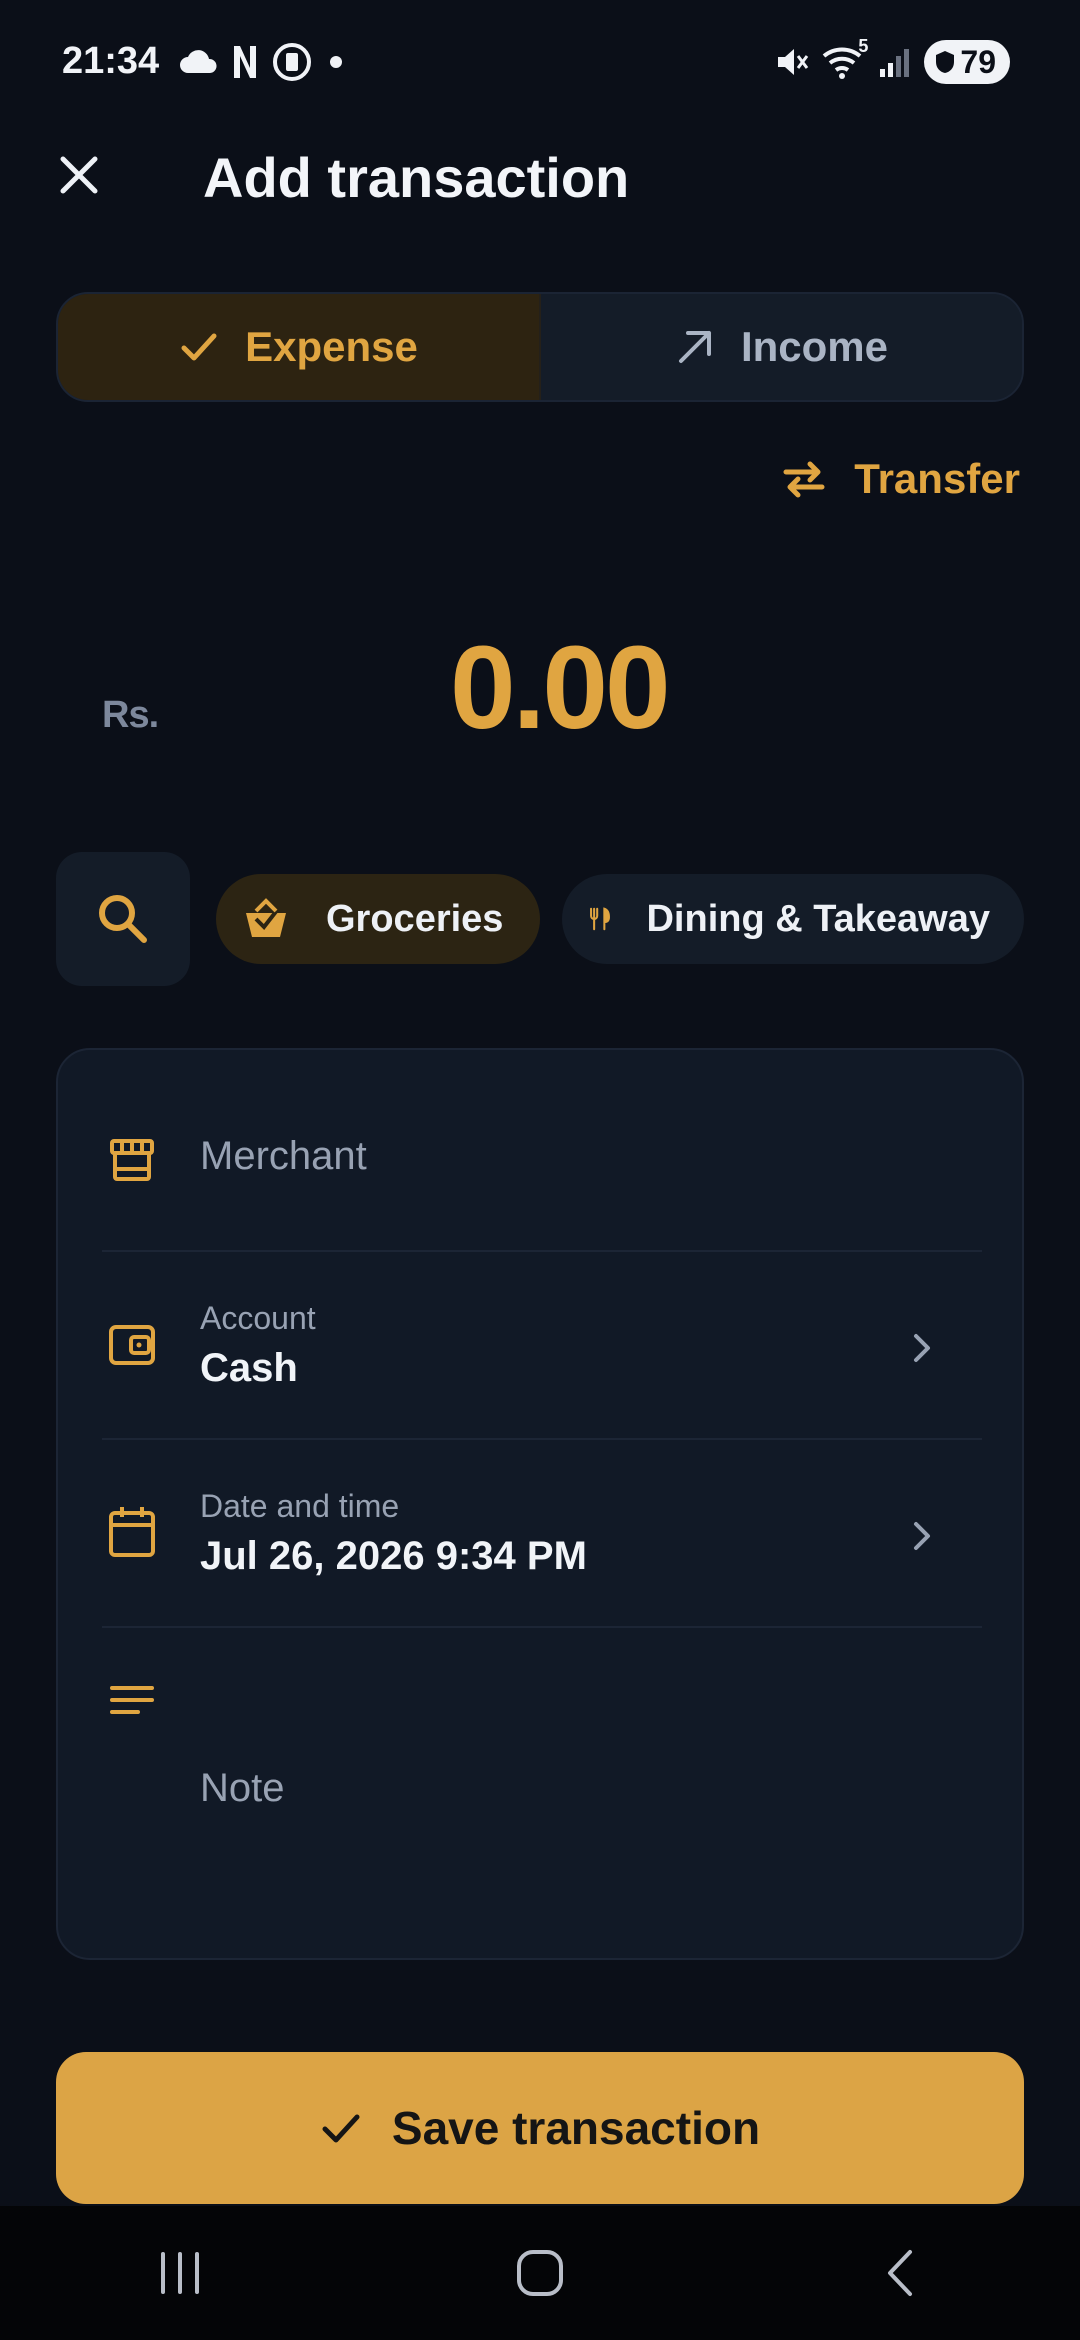 The image size is (1080, 2340). Describe the element at coordinates (198, 61) in the screenshot. I see `cloud-icon` at that location.